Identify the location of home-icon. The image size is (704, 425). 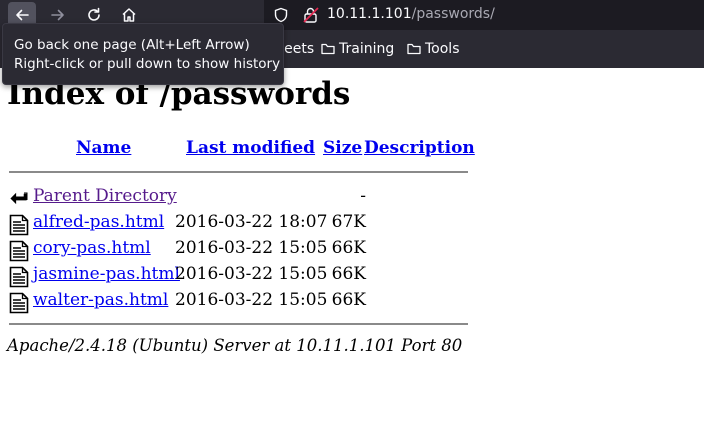
(129, 15).